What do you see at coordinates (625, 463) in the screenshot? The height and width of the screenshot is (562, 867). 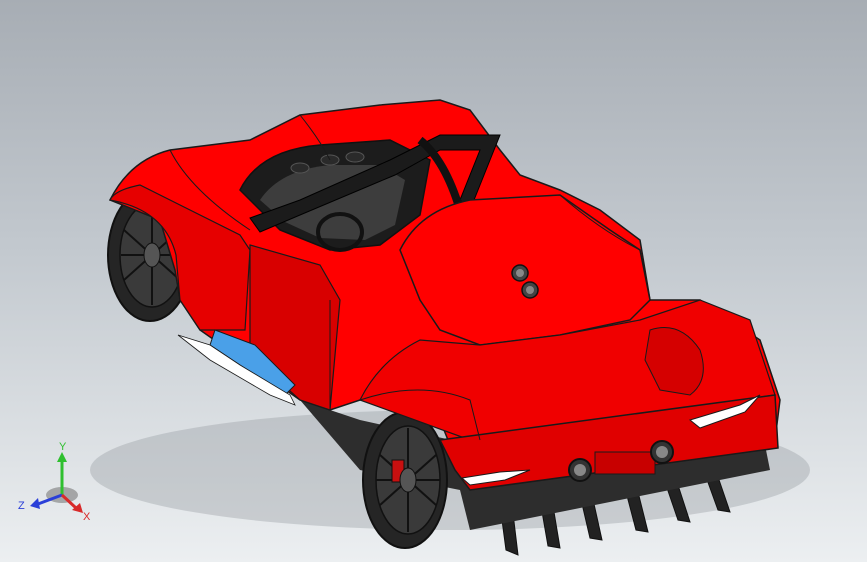 I see `license-plate-area` at bounding box center [625, 463].